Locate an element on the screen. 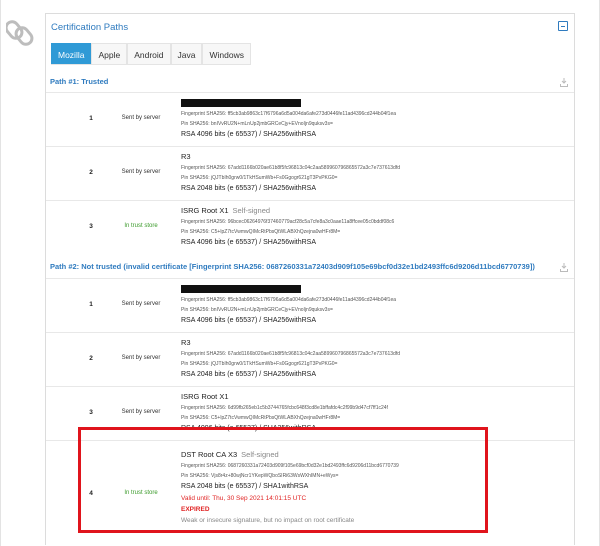 The image size is (600, 546). tab-apple: Apple is located at coordinates (109, 53).